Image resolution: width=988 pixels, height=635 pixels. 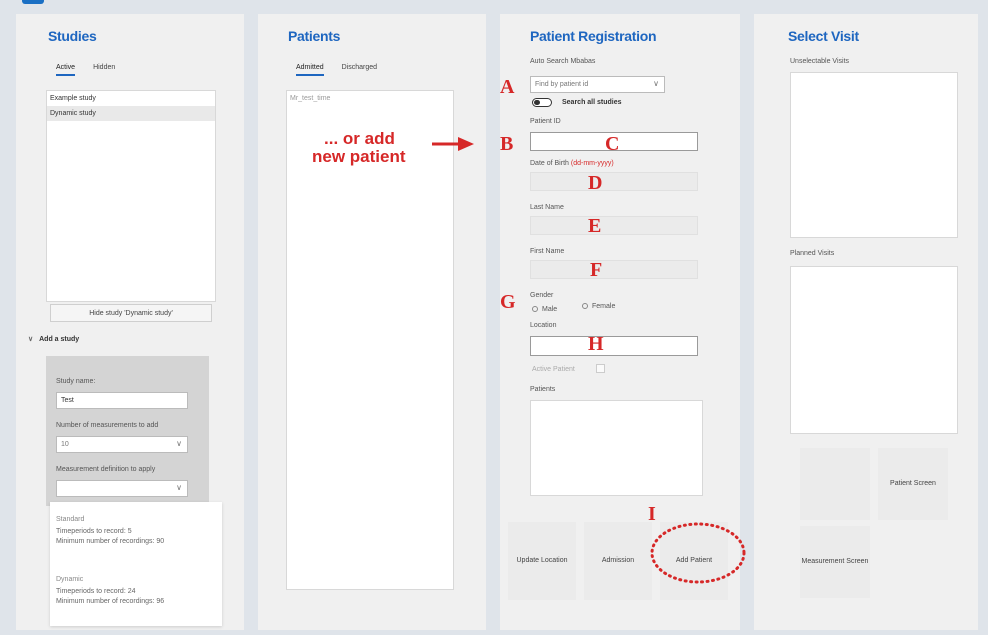 What do you see at coordinates (70, 519) in the screenshot?
I see `option-name: Standard` at bounding box center [70, 519].